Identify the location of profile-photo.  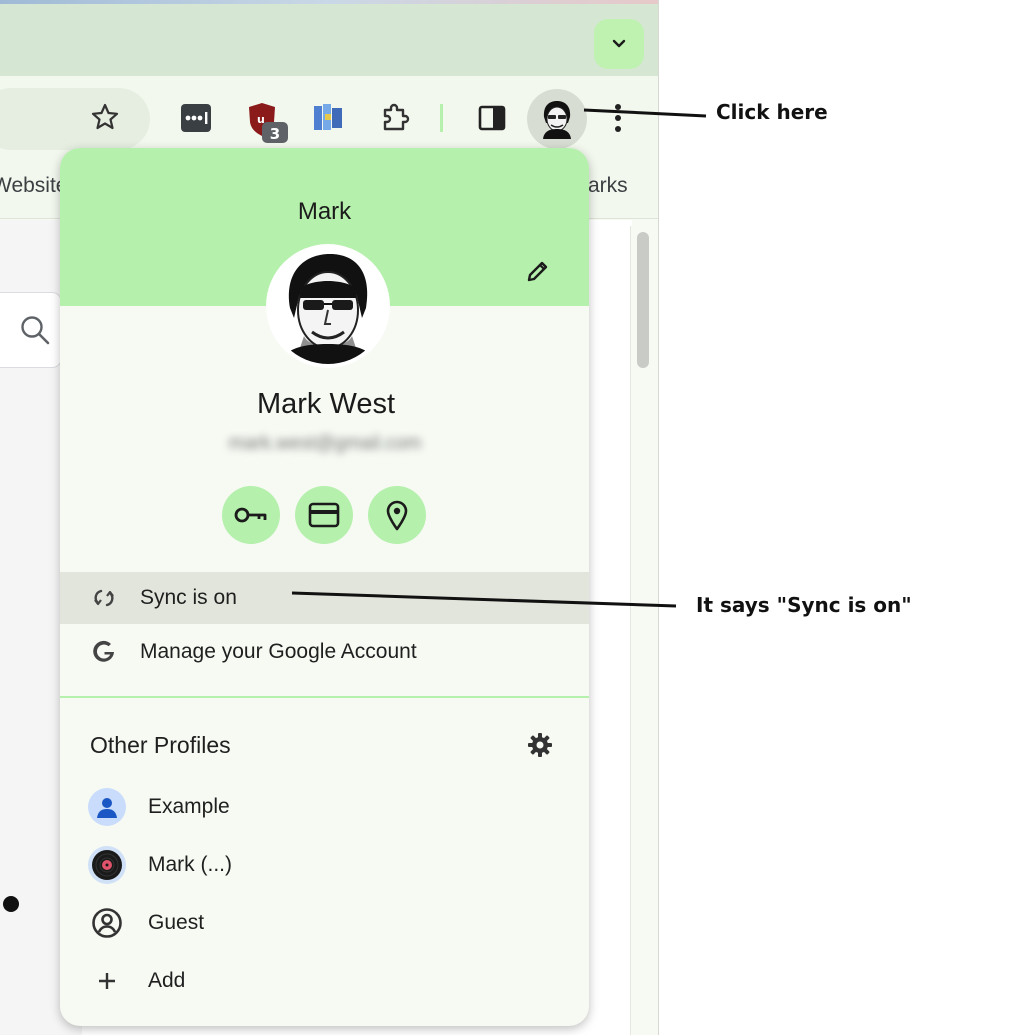
(328, 306).